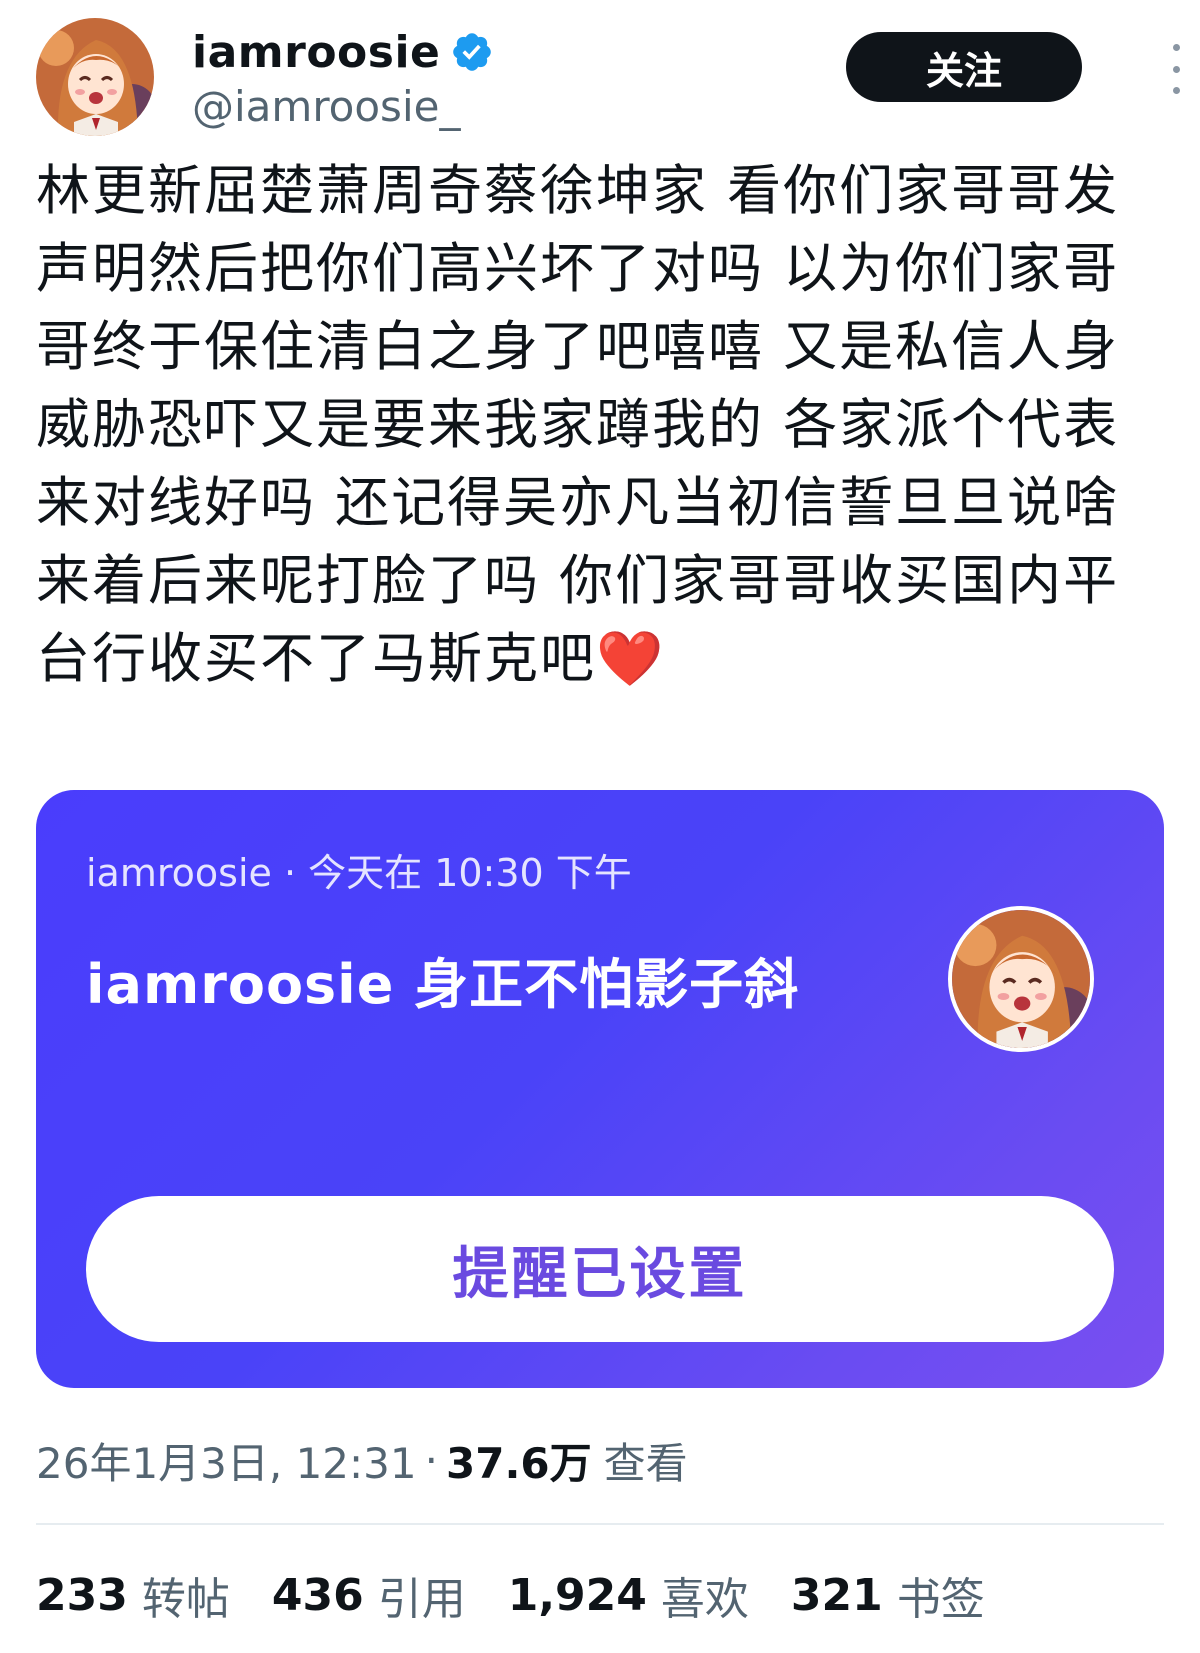  What do you see at coordinates (1021, 979) in the screenshot?
I see `card-host-avatar` at bounding box center [1021, 979].